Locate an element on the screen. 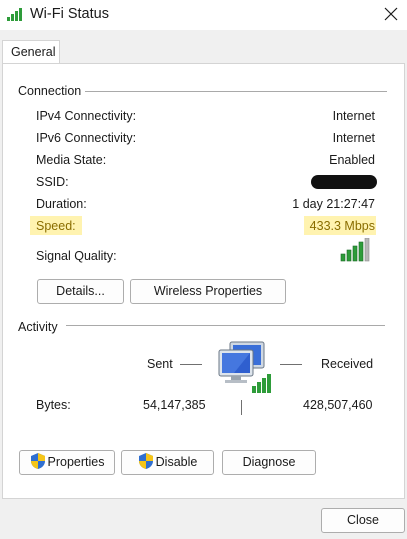 The height and width of the screenshot is (539, 407). bytes-label: Bytes: is located at coordinates (53, 405).